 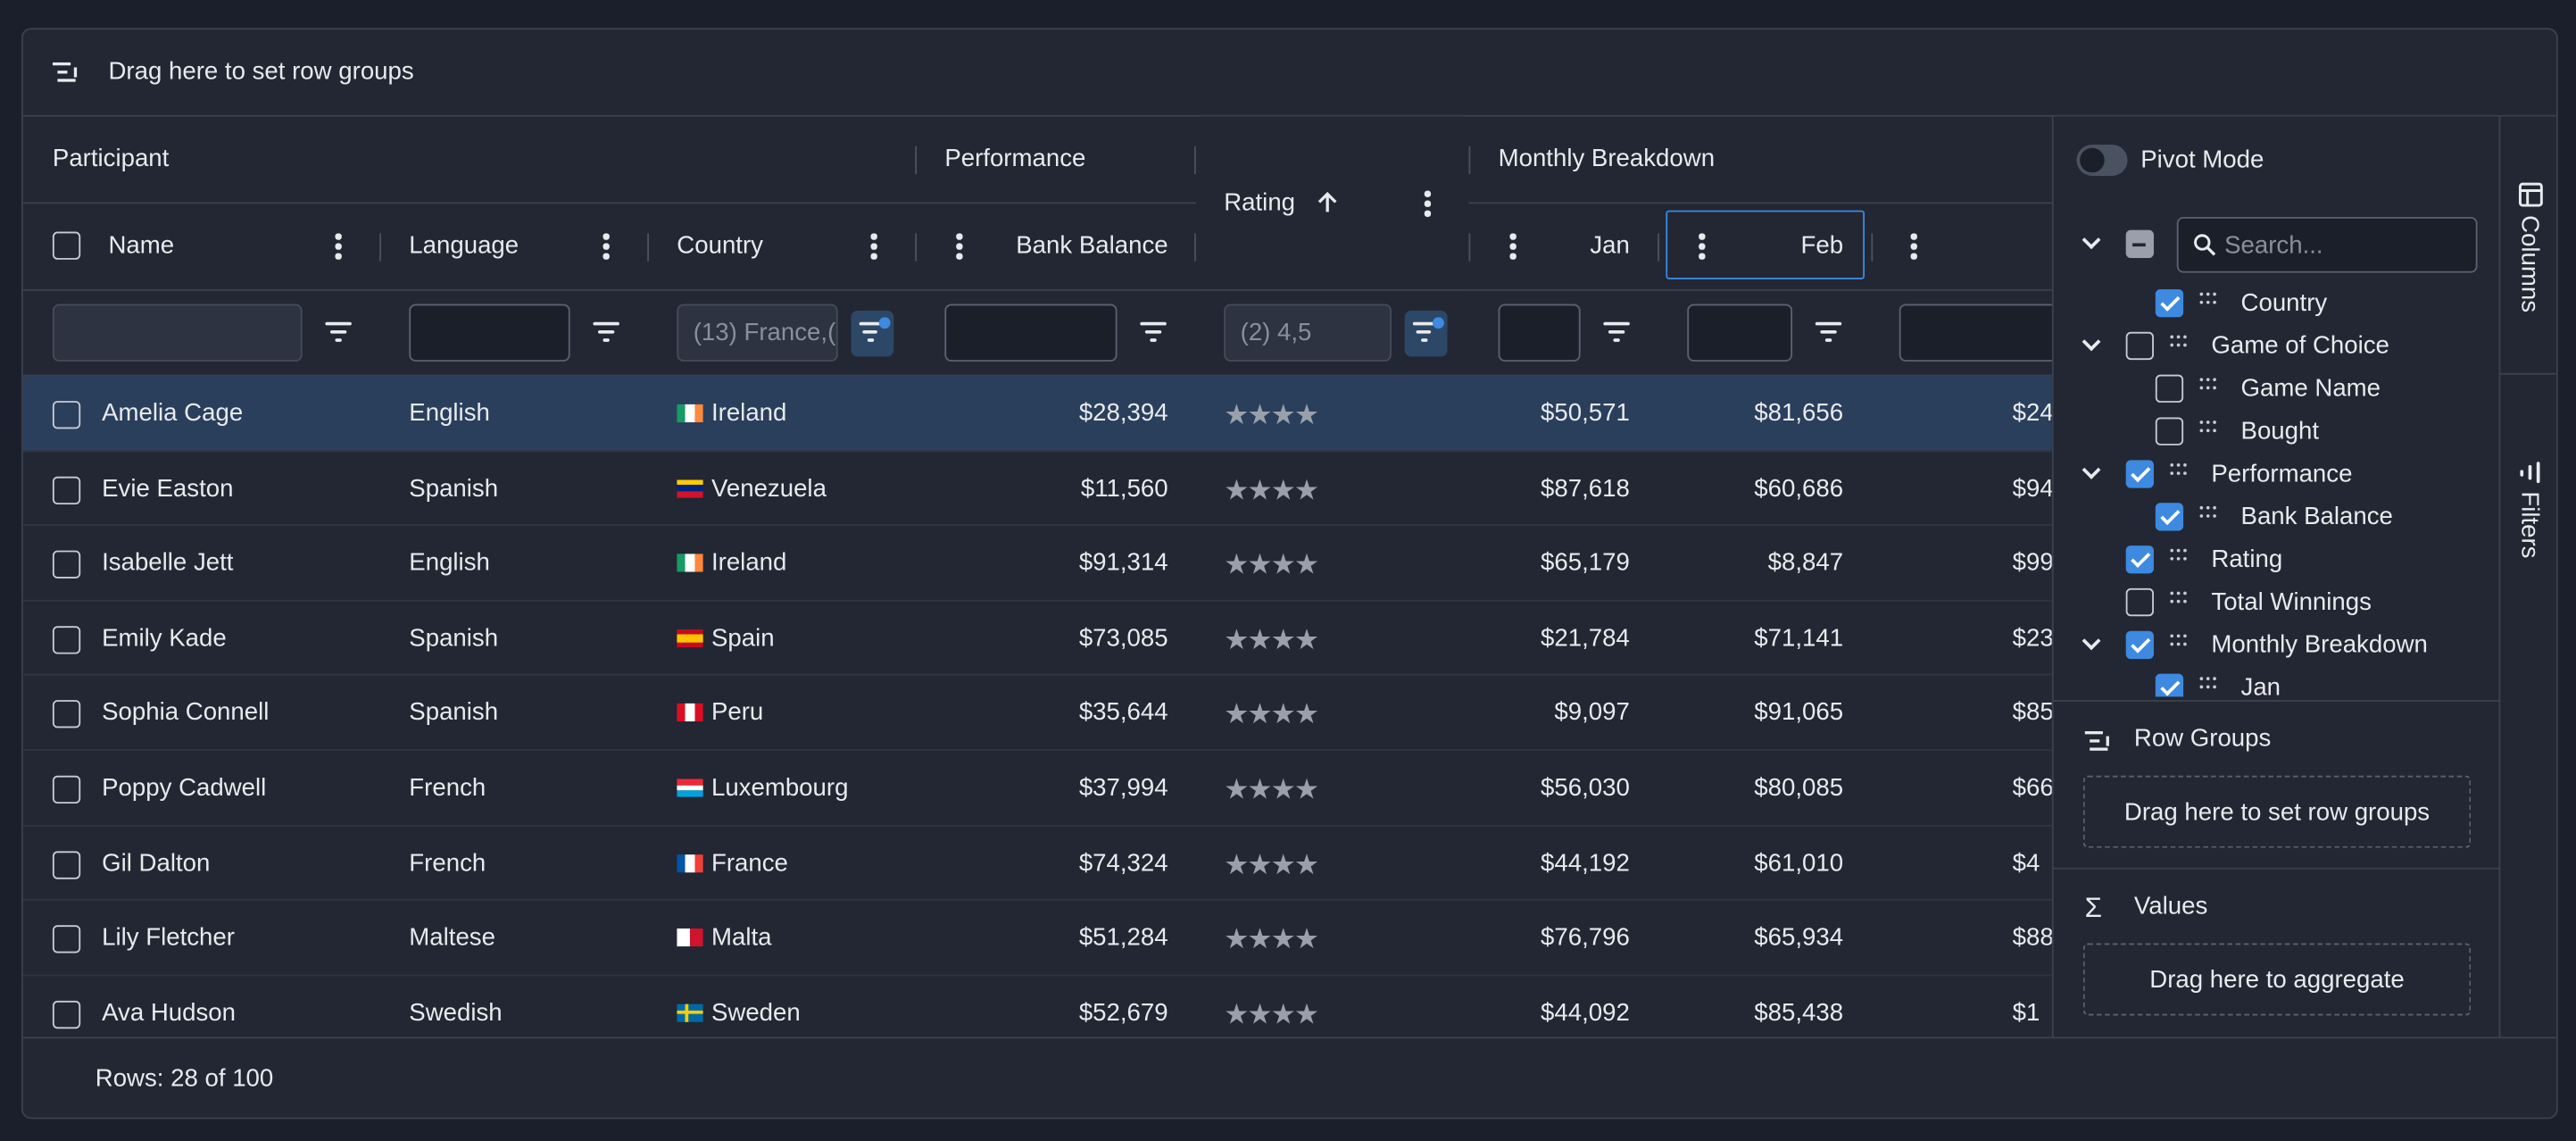 What do you see at coordinates (2278, 603) in the screenshot?
I see `column-list-item: Total Winnings` at bounding box center [2278, 603].